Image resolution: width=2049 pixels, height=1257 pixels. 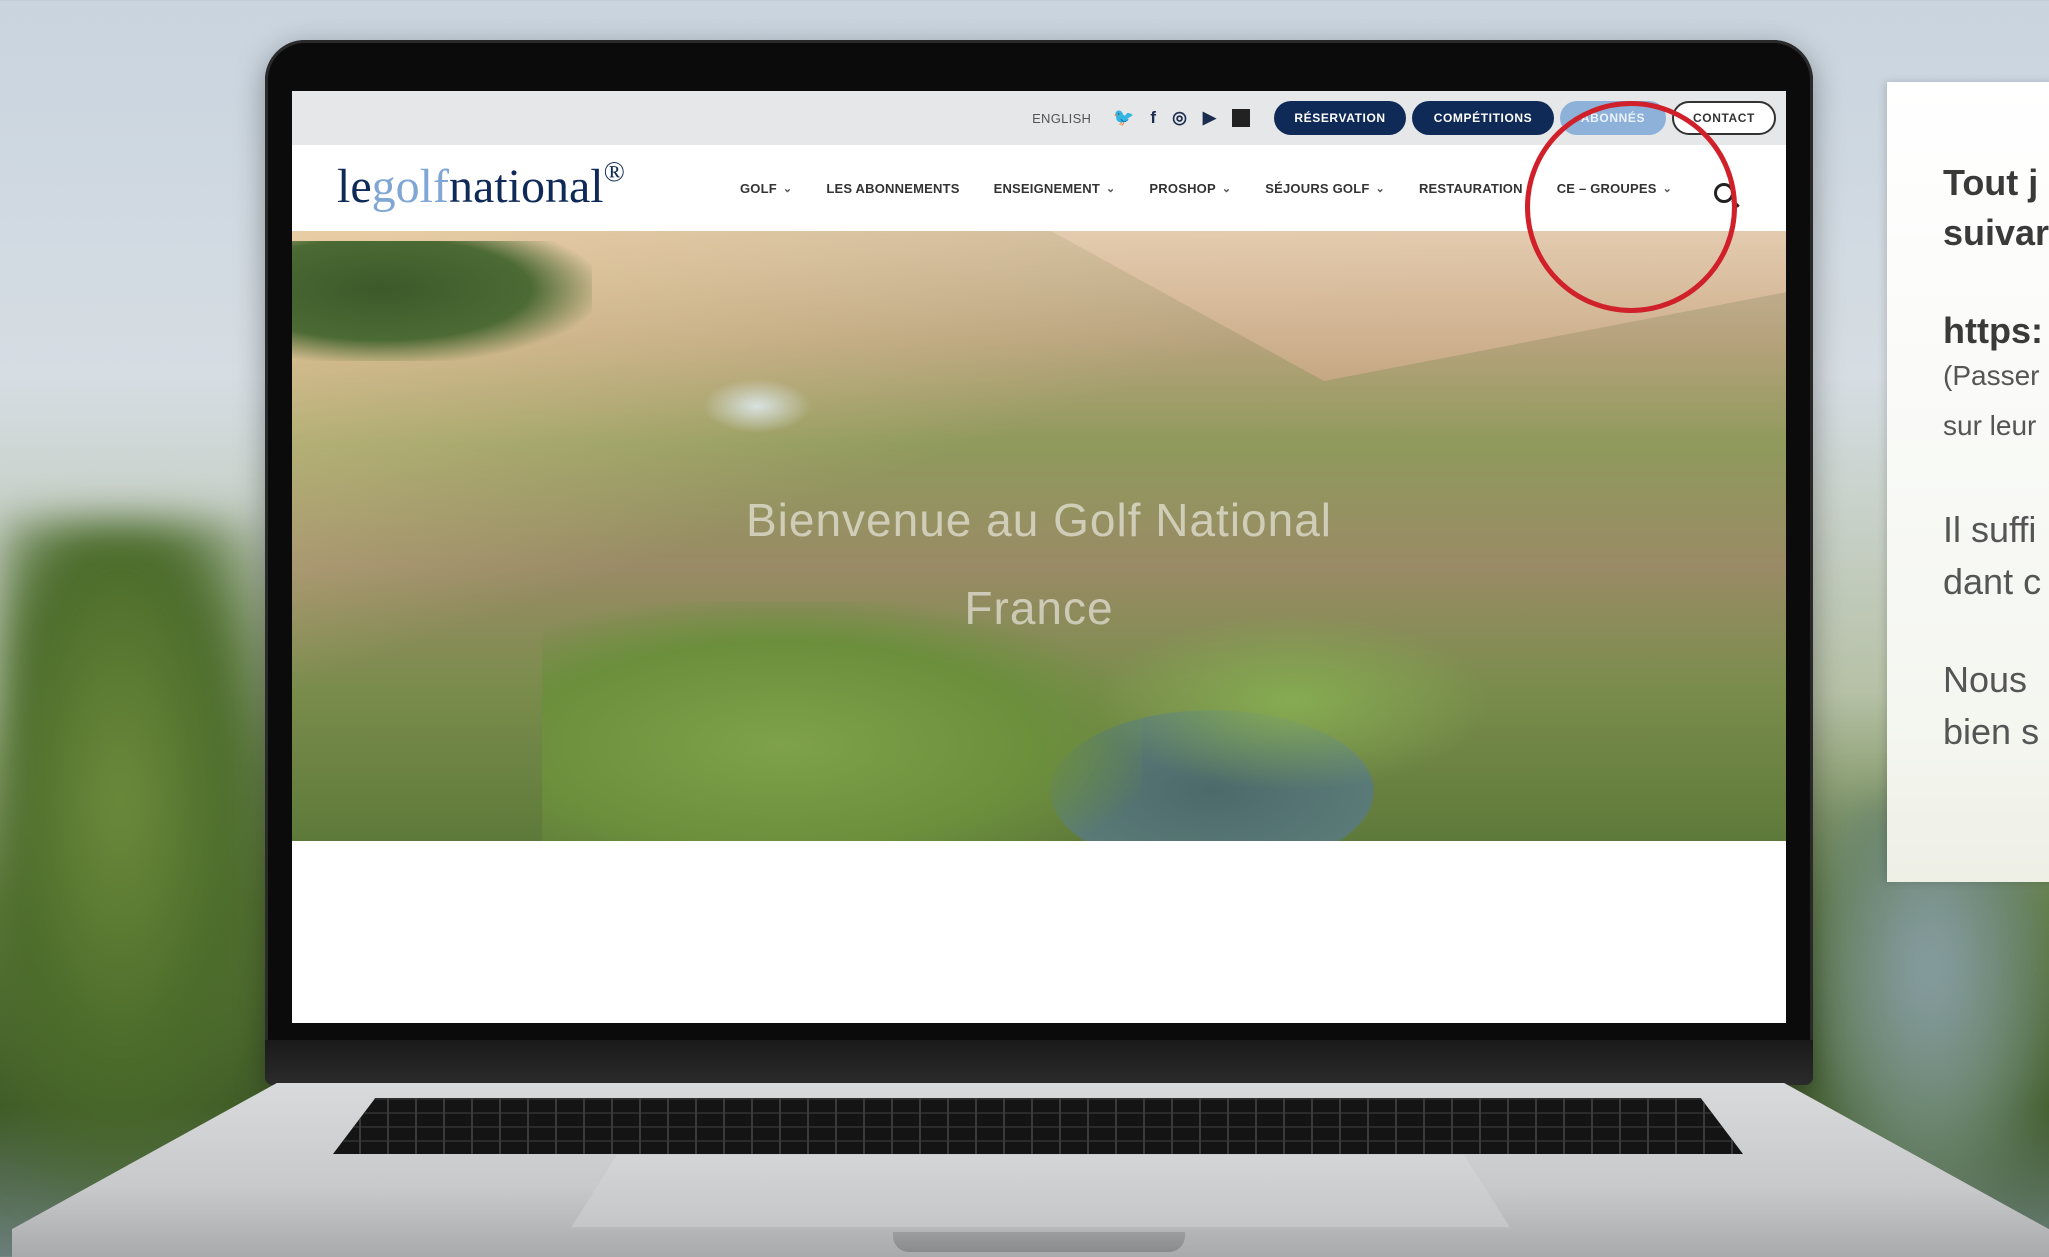 I want to click on panel-url: https:, so click(x=1993, y=330).